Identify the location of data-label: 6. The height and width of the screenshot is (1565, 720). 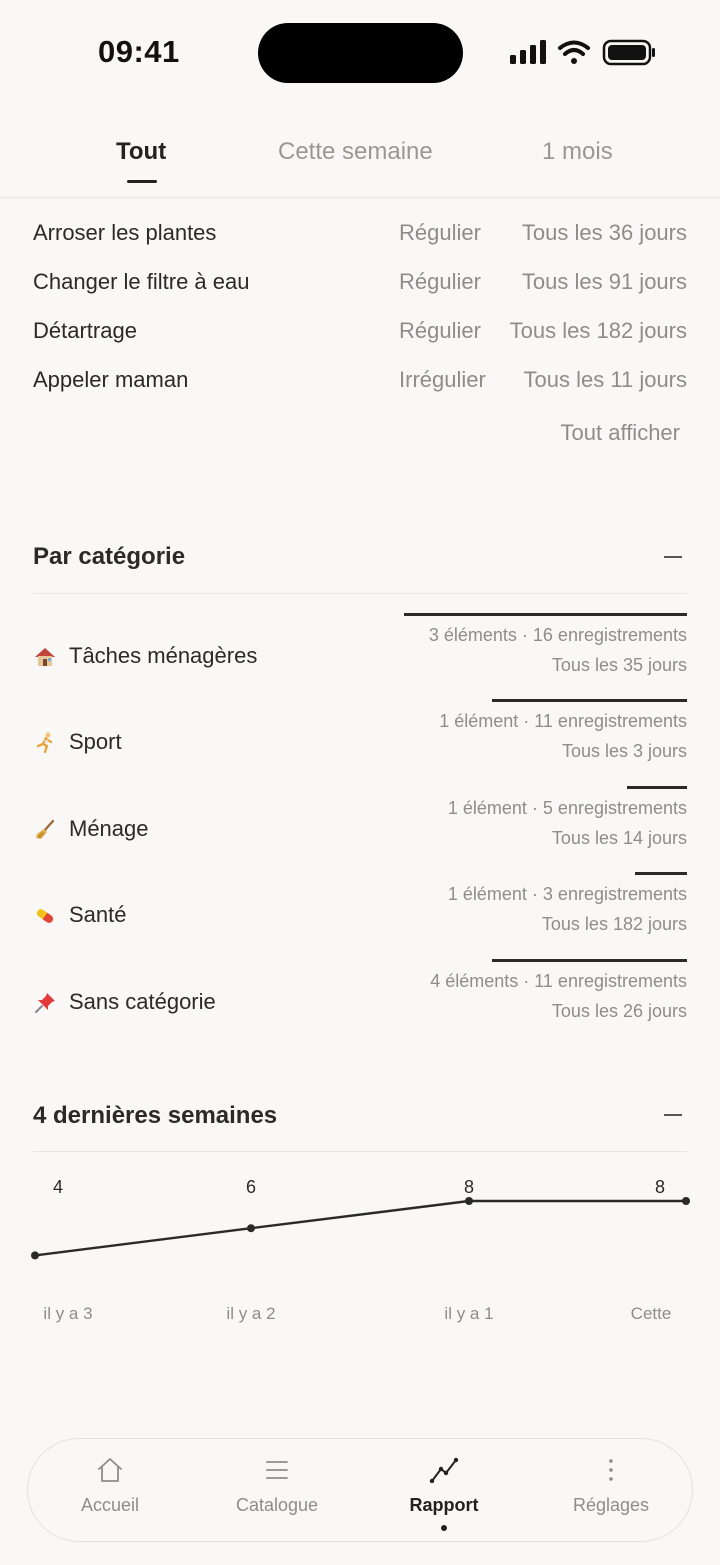
(251, 1187).